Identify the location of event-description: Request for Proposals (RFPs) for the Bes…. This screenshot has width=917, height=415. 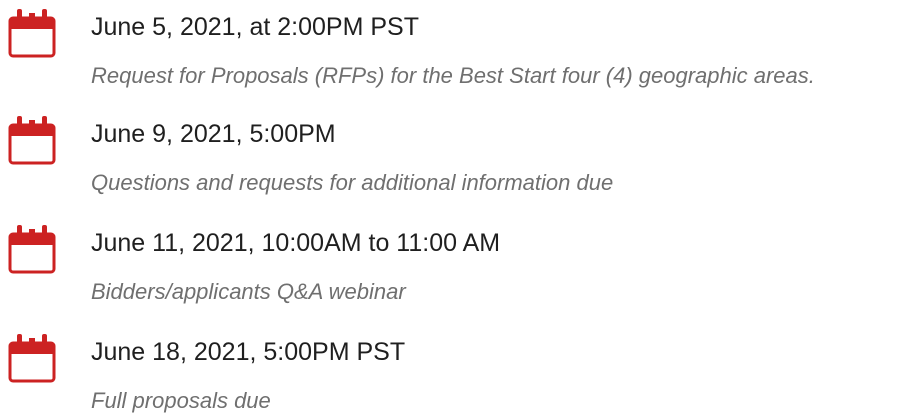
(453, 75).